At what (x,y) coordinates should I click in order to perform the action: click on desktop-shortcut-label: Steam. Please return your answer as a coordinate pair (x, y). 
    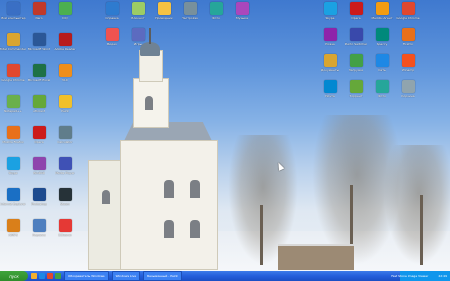
    Looking at the image, I should click on (65, 204).